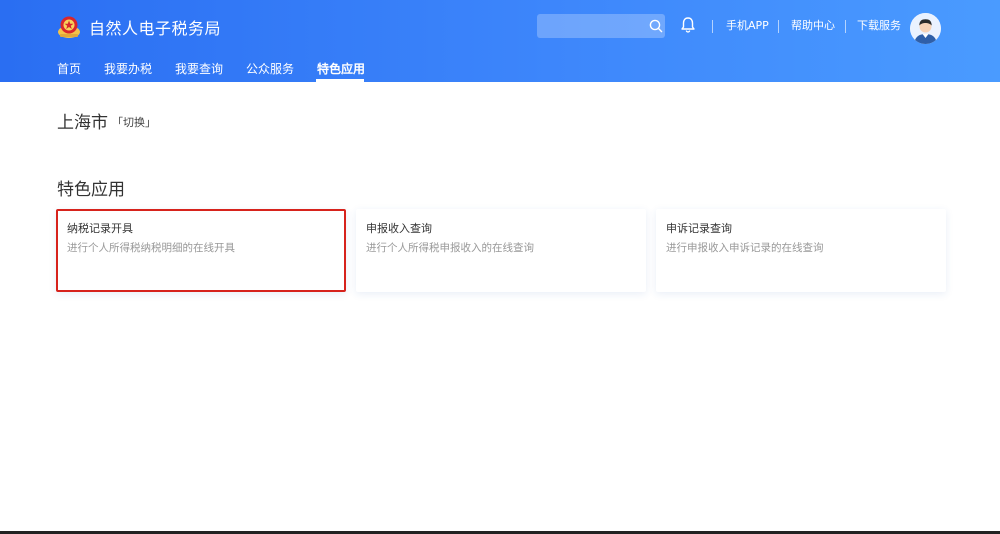  What do you see at coordinates (134, 122) in the screenshot?
I see `switch-city-link: 「切换」` at bounding box center [134, 122].